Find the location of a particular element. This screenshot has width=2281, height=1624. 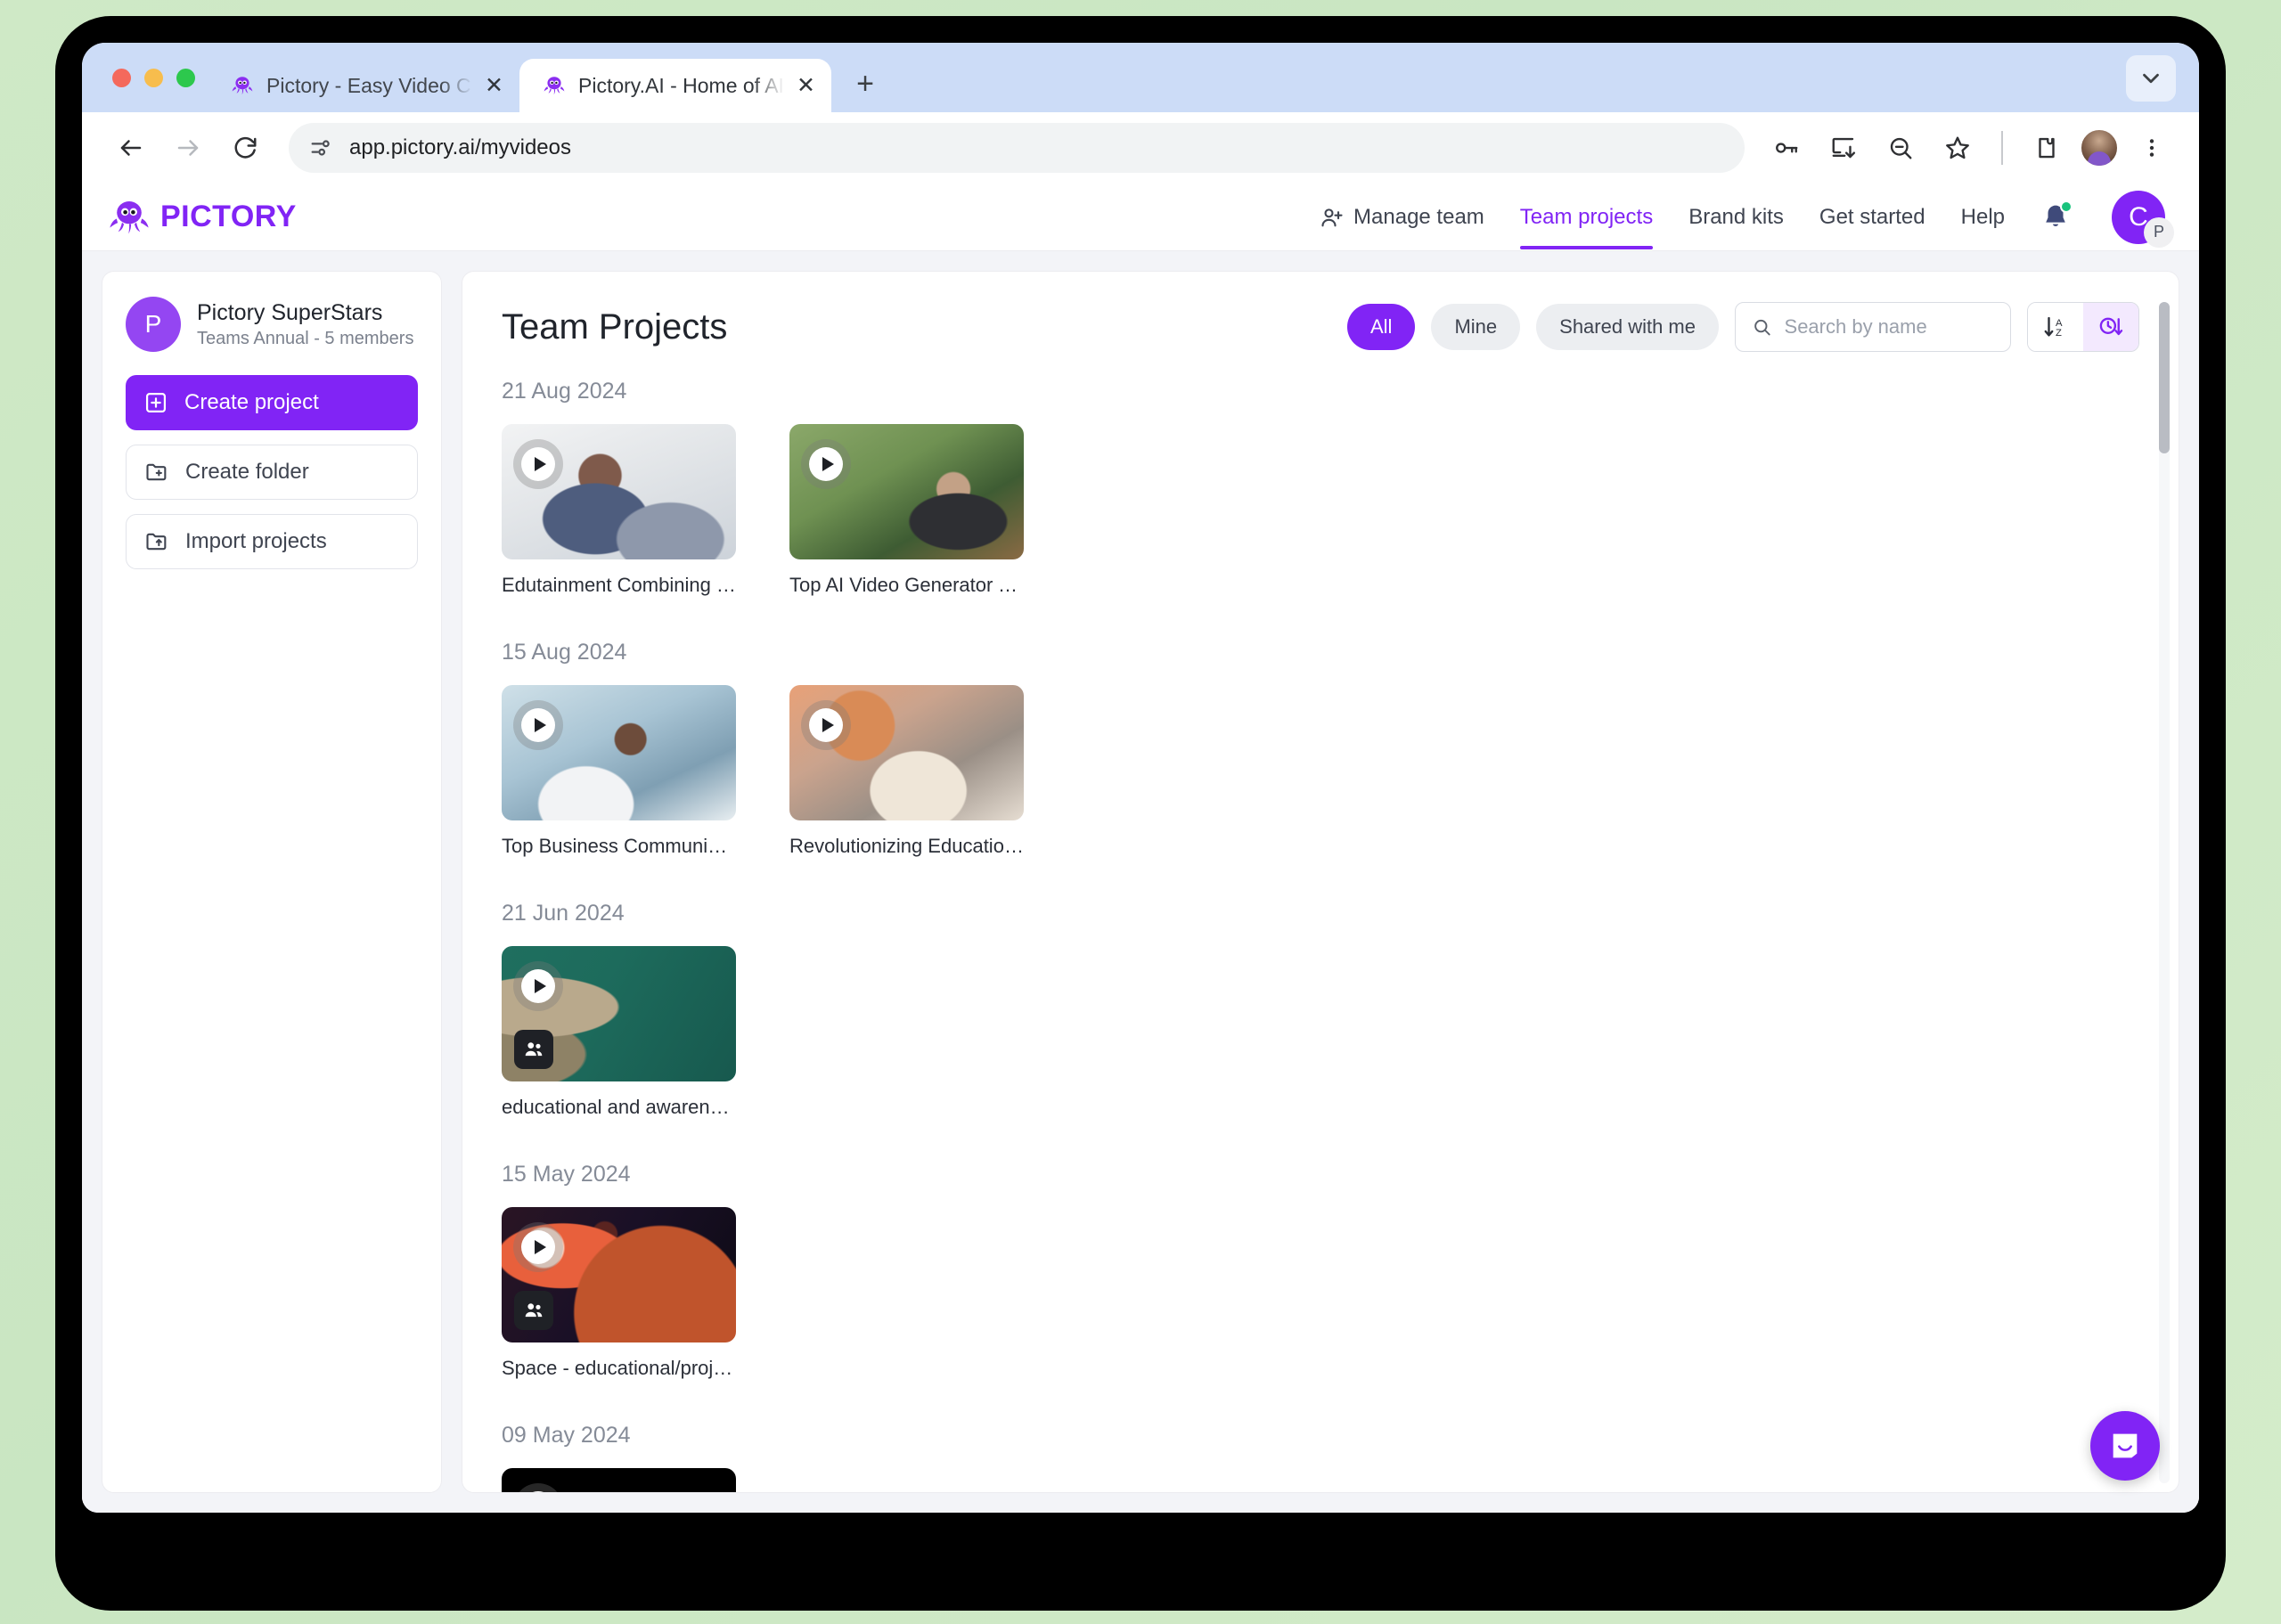

group-date: 15 May 2024 is located at coordinates (566, 1174).